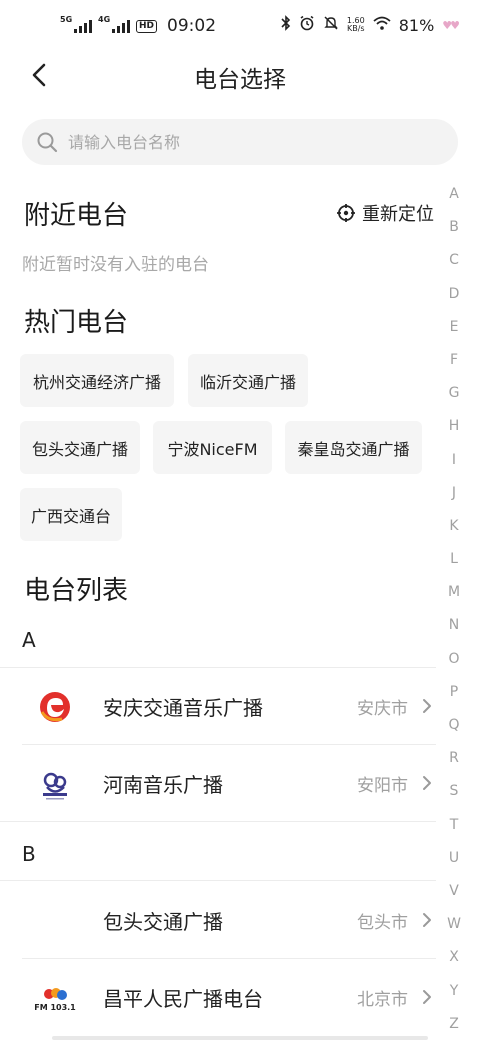  I want to click on search-bar, so click(240, 142).